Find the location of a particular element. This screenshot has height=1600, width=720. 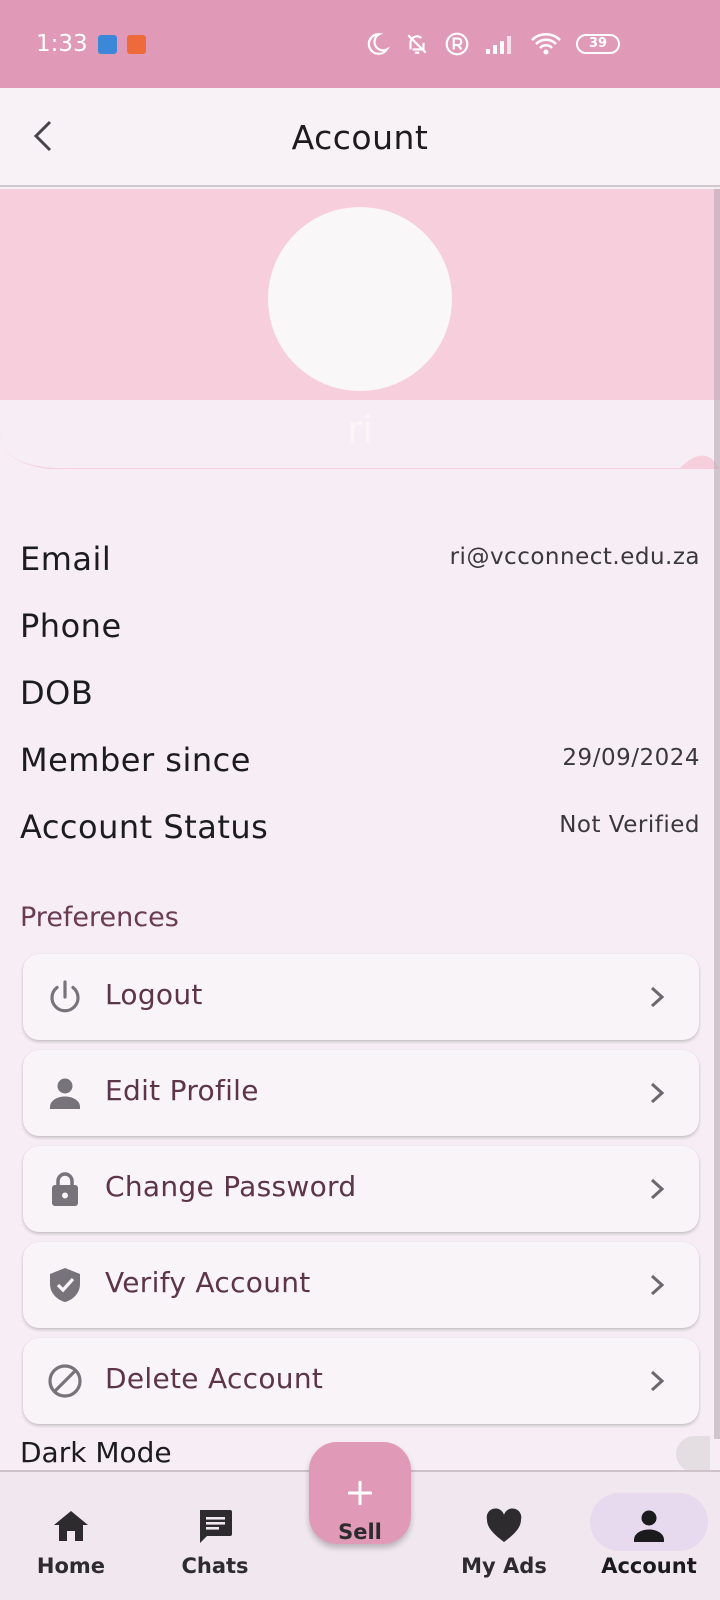

edit-profile-label: Edit Profile is located at coordinates (182, 1090).